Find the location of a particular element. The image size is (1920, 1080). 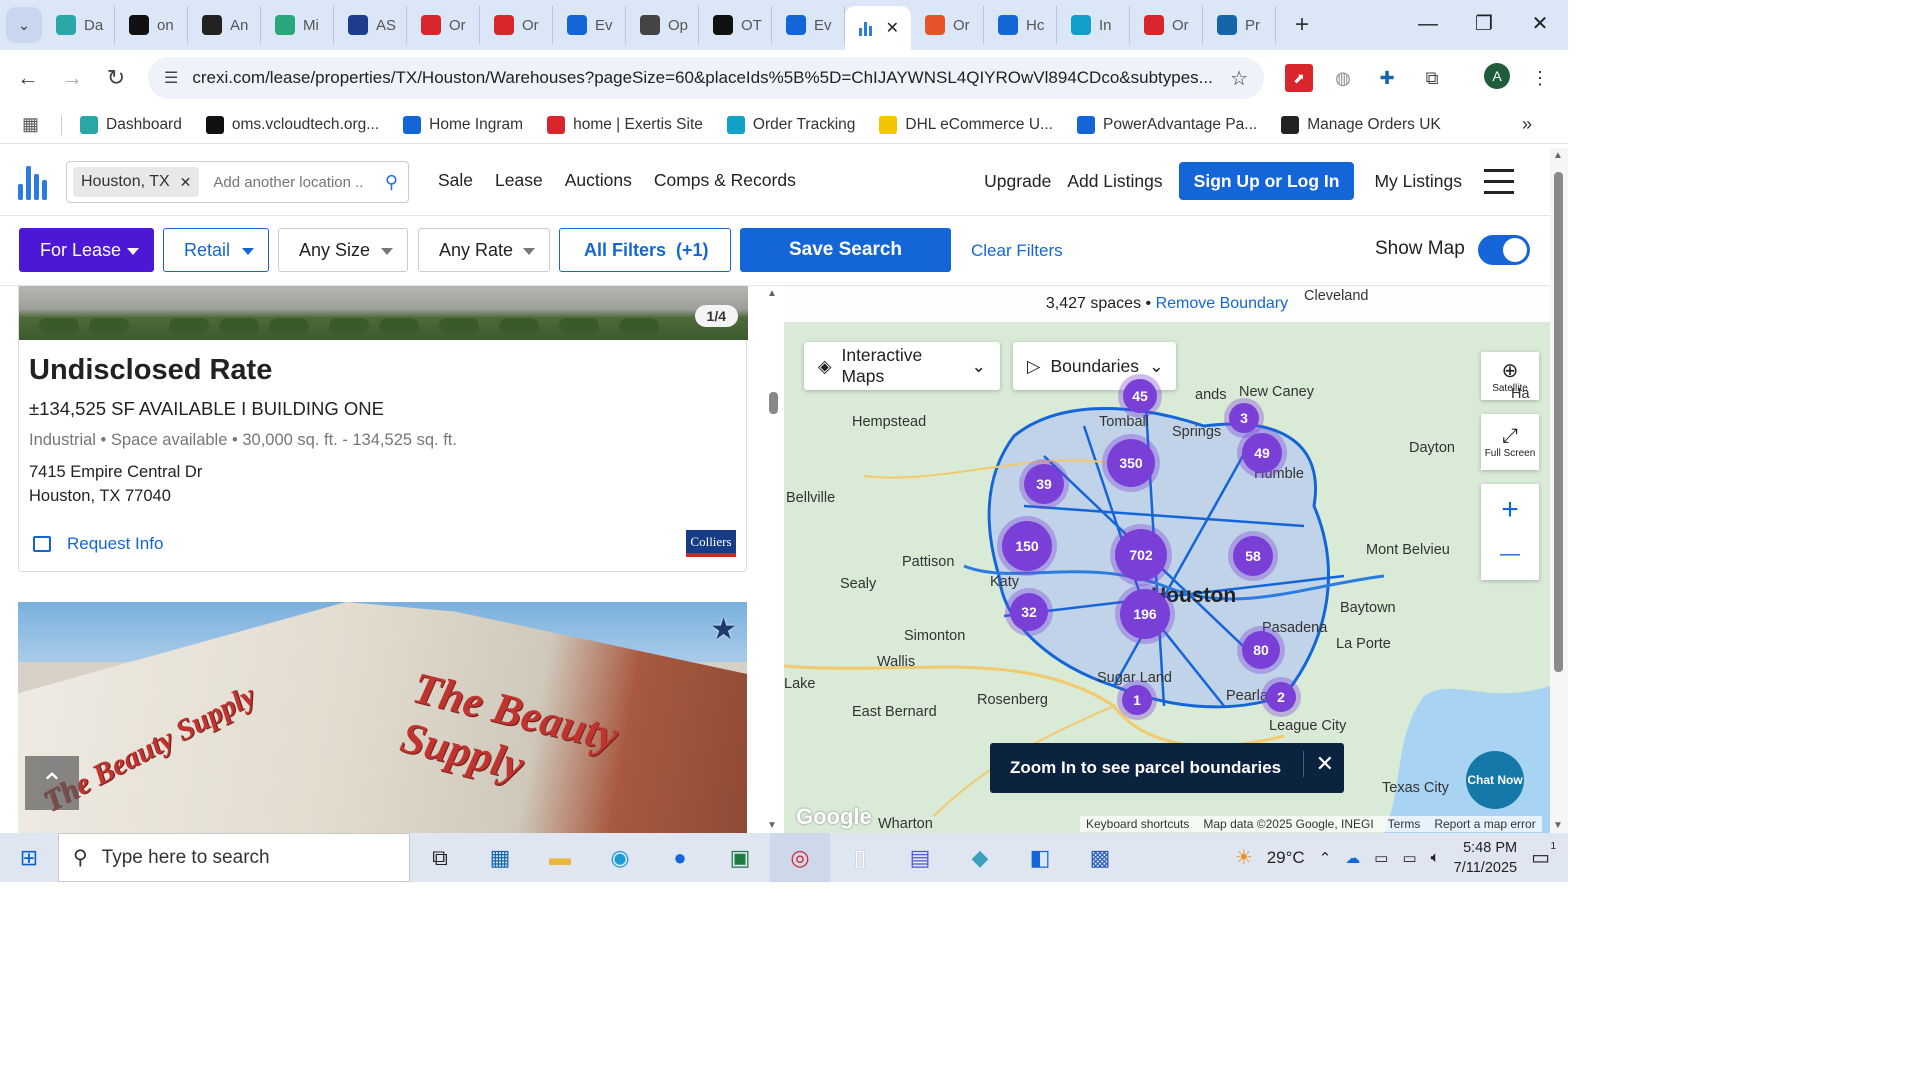

weather-temp: 29°C is located at coordinates (1286, 858).